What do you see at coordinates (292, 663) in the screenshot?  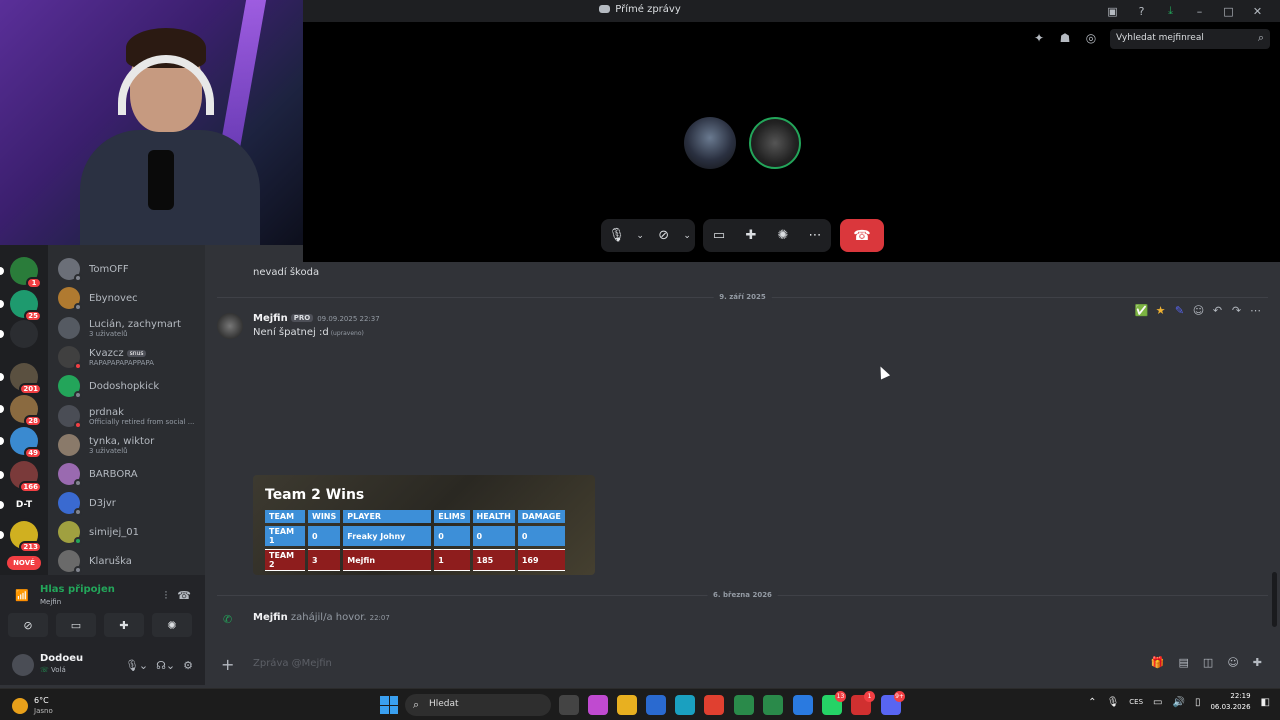 I see `message-input: Zpráva @Mejfin` at bounding box center [292, 663].